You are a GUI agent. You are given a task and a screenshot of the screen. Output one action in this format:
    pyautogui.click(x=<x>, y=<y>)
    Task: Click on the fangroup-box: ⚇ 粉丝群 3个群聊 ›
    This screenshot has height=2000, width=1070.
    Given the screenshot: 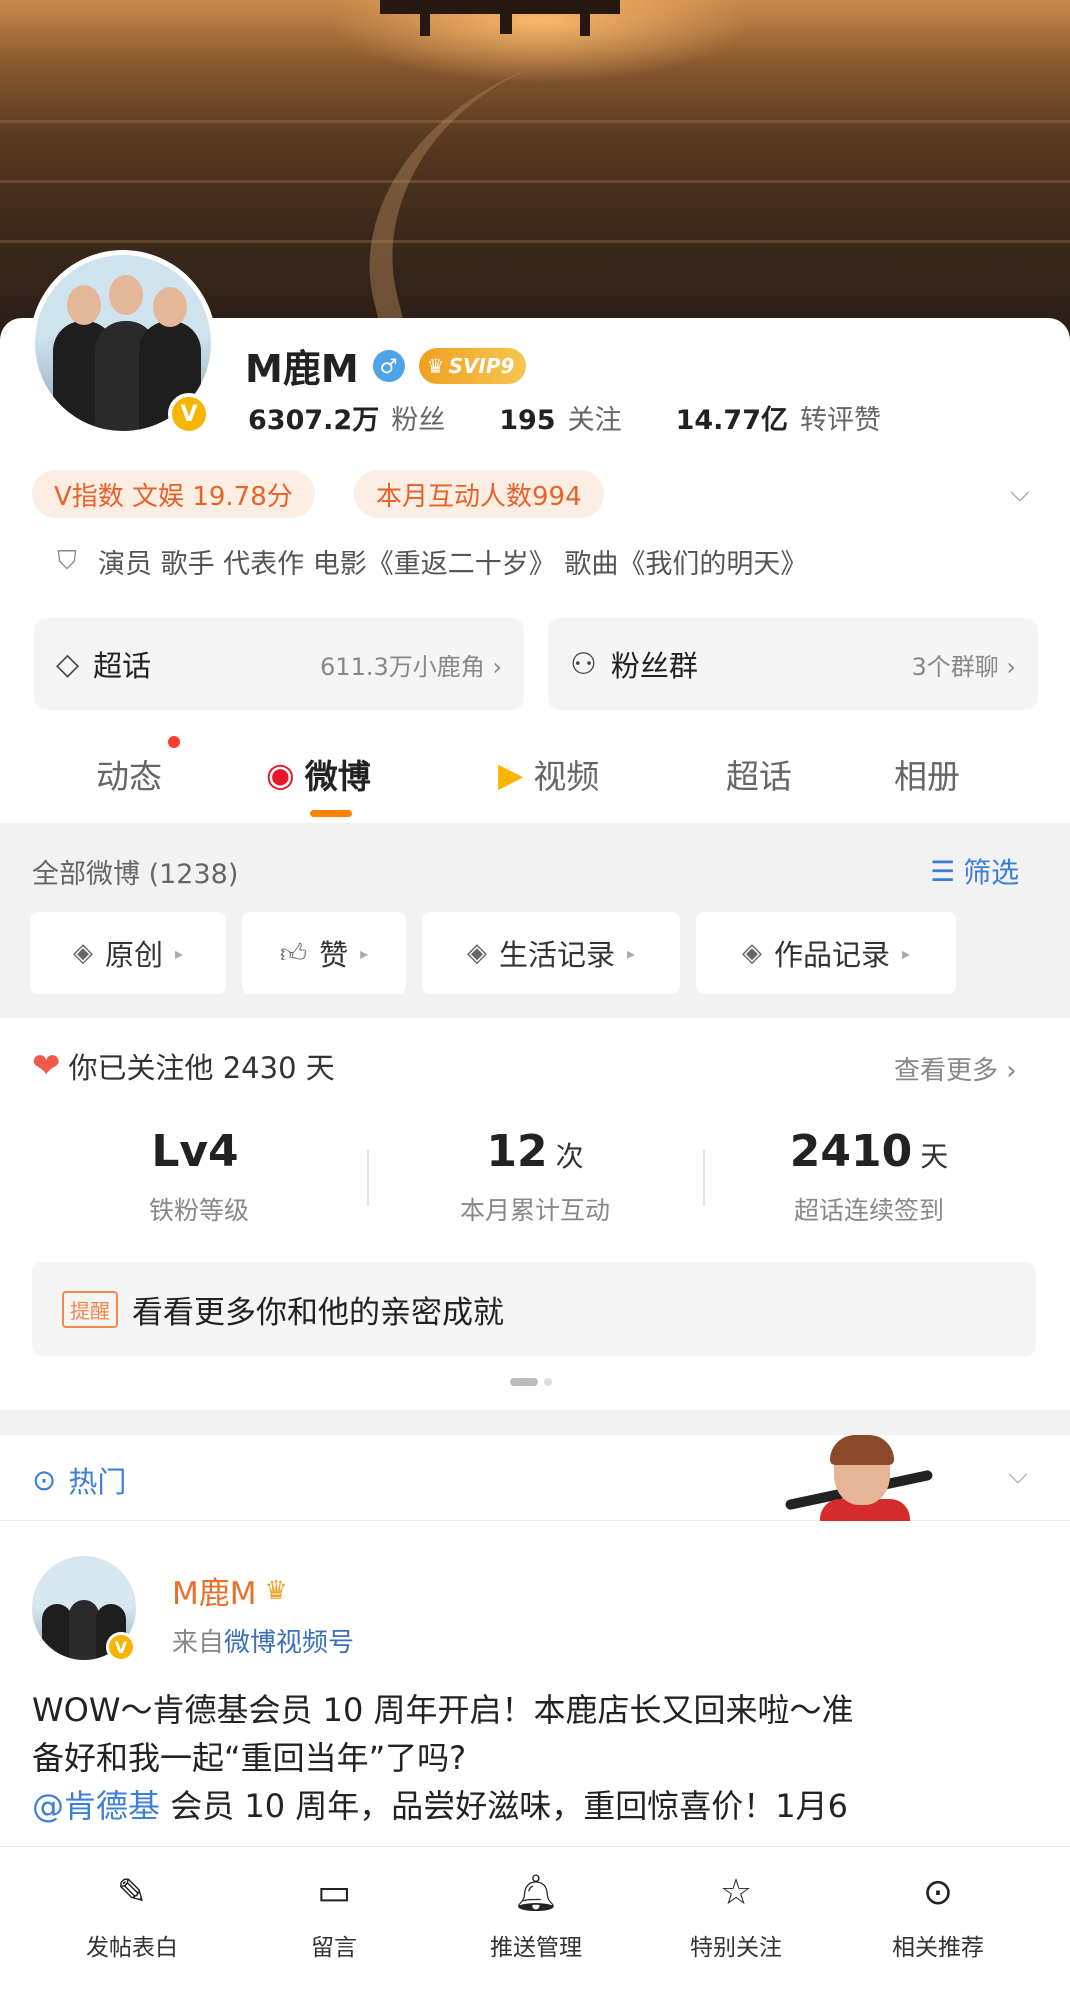 What is the action you would take?
    pyautogui.click(x=793, y=664)
    